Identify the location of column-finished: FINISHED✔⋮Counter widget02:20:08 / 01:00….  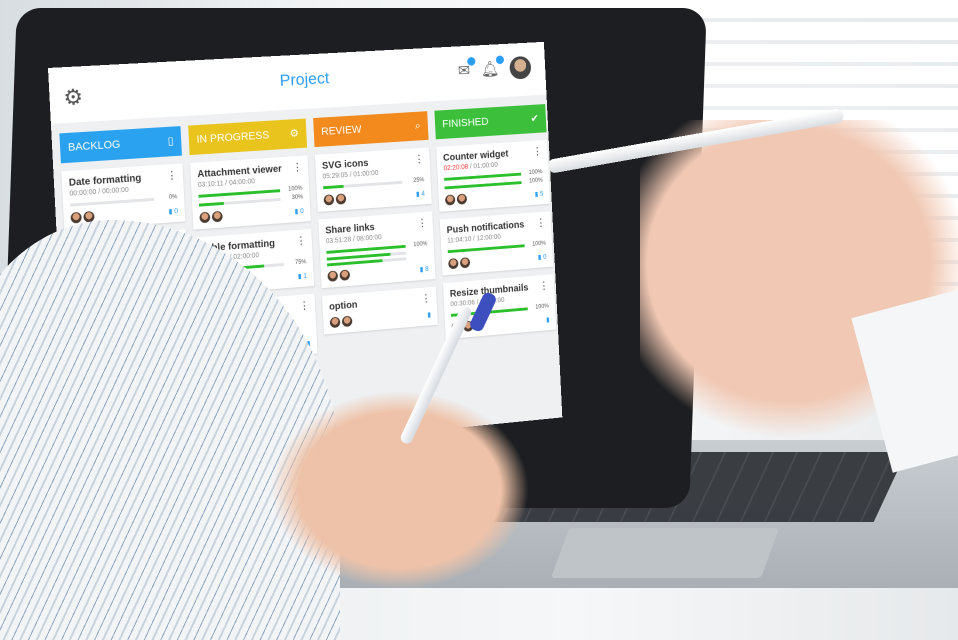
(495, 229).